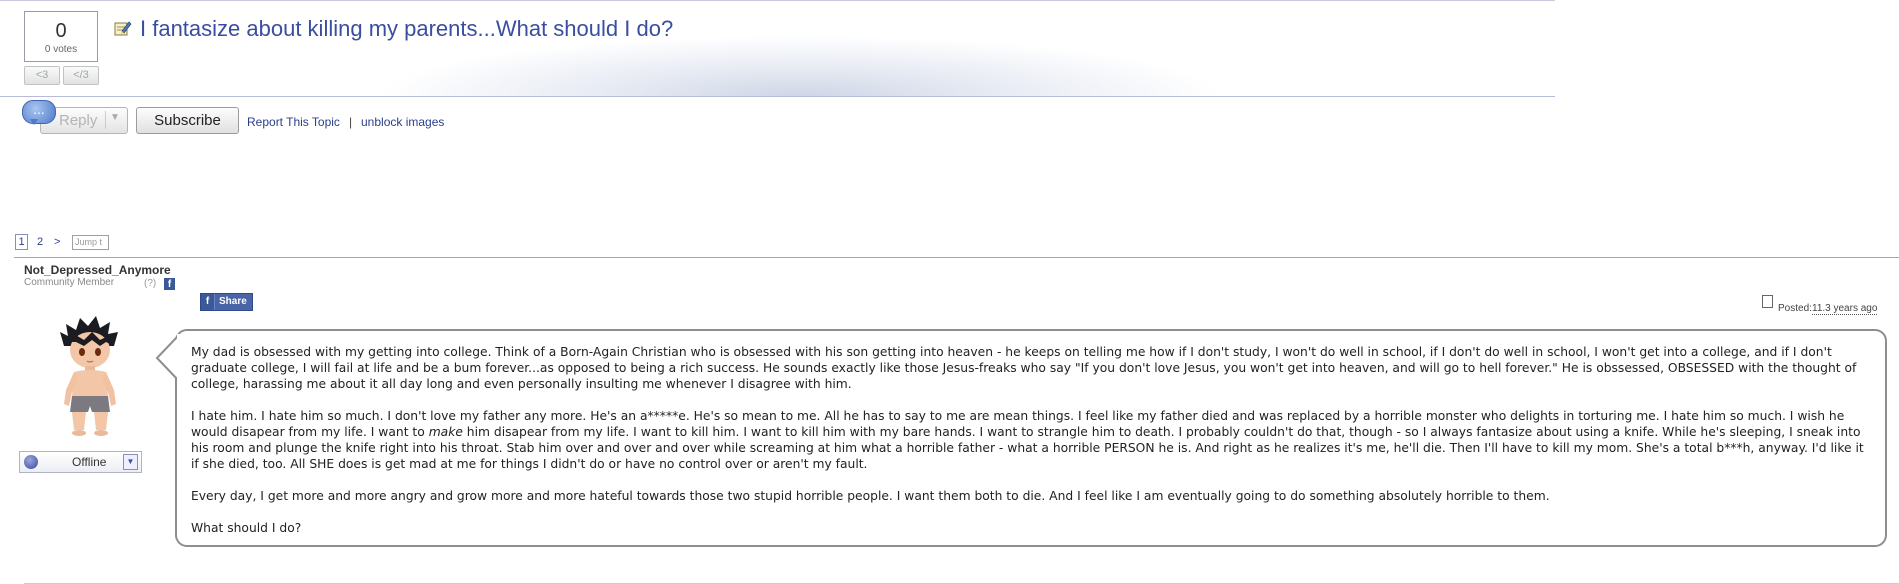  What do you see at coordinates (777, 96) in the screenshot?
I see `header-bottom-divider` at bounding box center [777, 96].